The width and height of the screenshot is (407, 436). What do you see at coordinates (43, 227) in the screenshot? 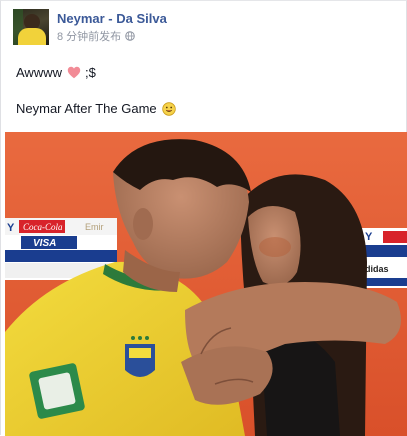
I see `sponsor-coca: Coca-Cola` at bounding box center [43, 227].